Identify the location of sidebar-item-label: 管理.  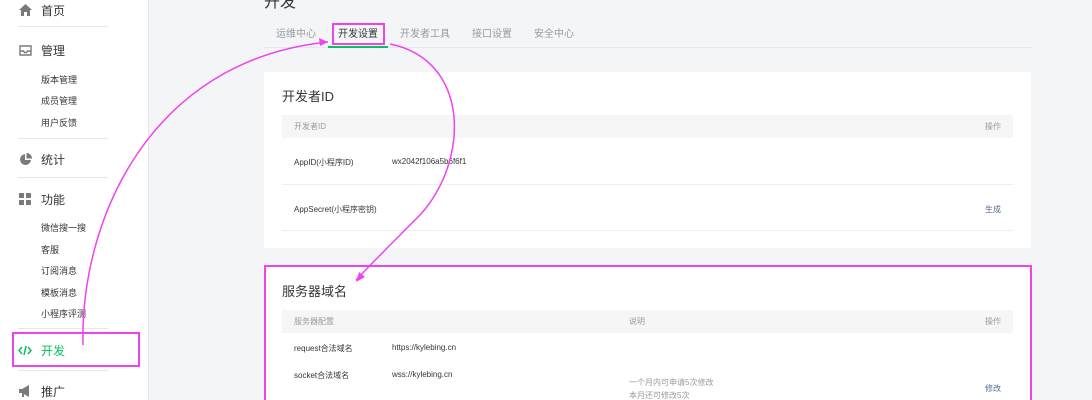
(53, 50).